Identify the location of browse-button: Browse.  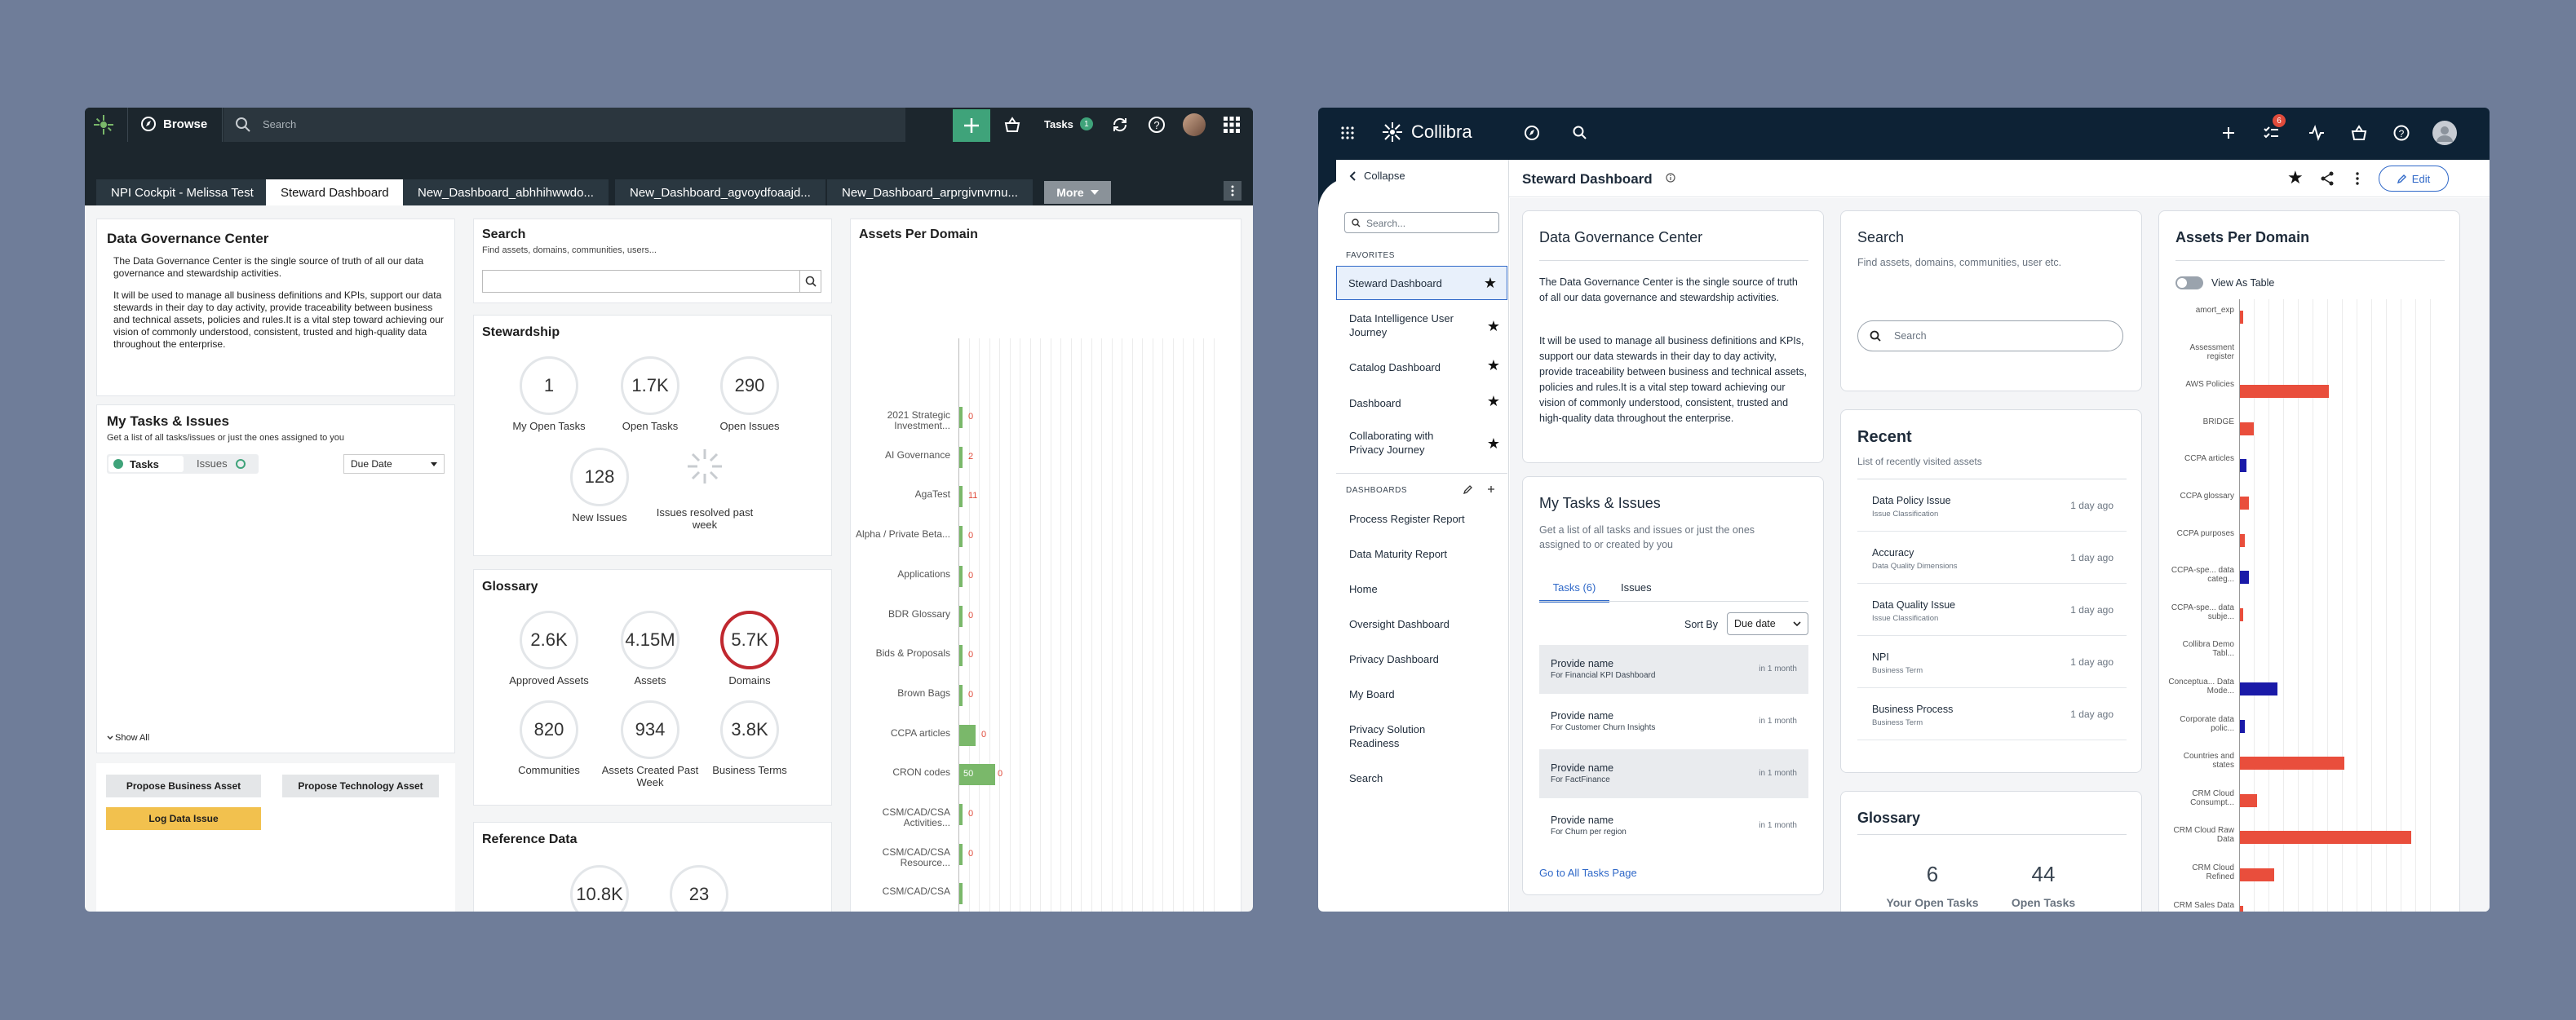
(173, 124).